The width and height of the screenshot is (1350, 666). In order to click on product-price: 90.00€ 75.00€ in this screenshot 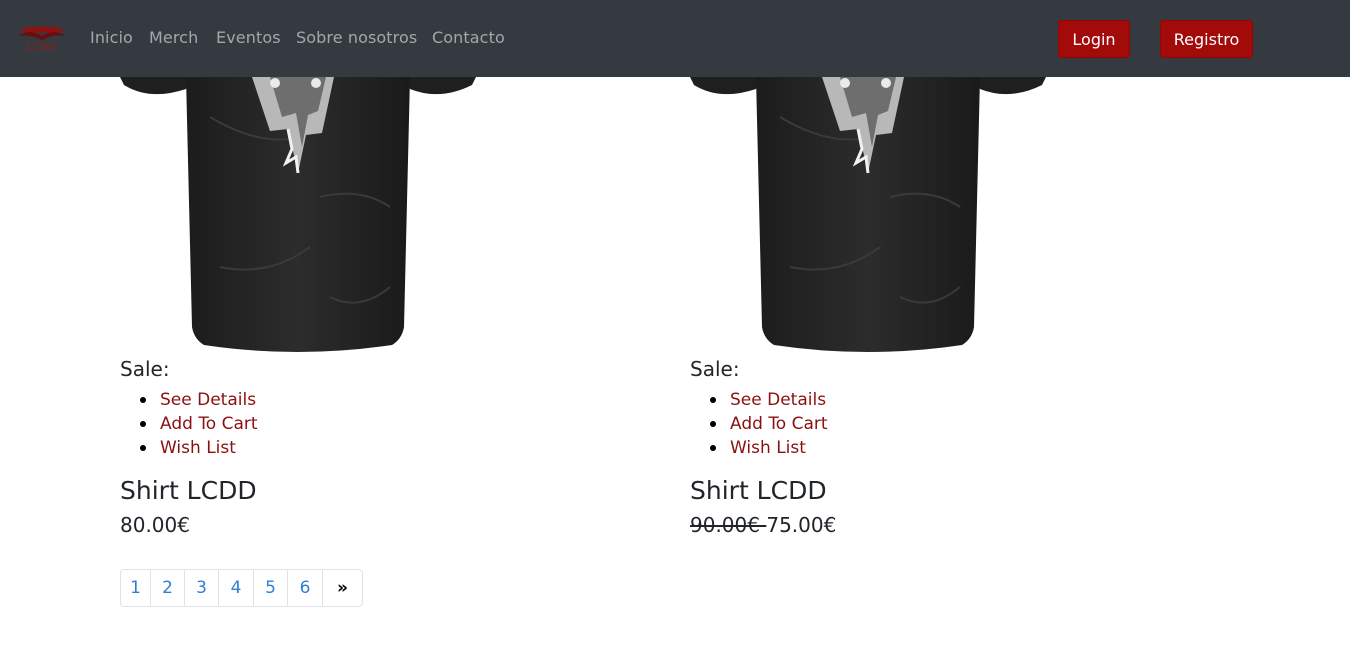, I will do `click(763, 525)`.